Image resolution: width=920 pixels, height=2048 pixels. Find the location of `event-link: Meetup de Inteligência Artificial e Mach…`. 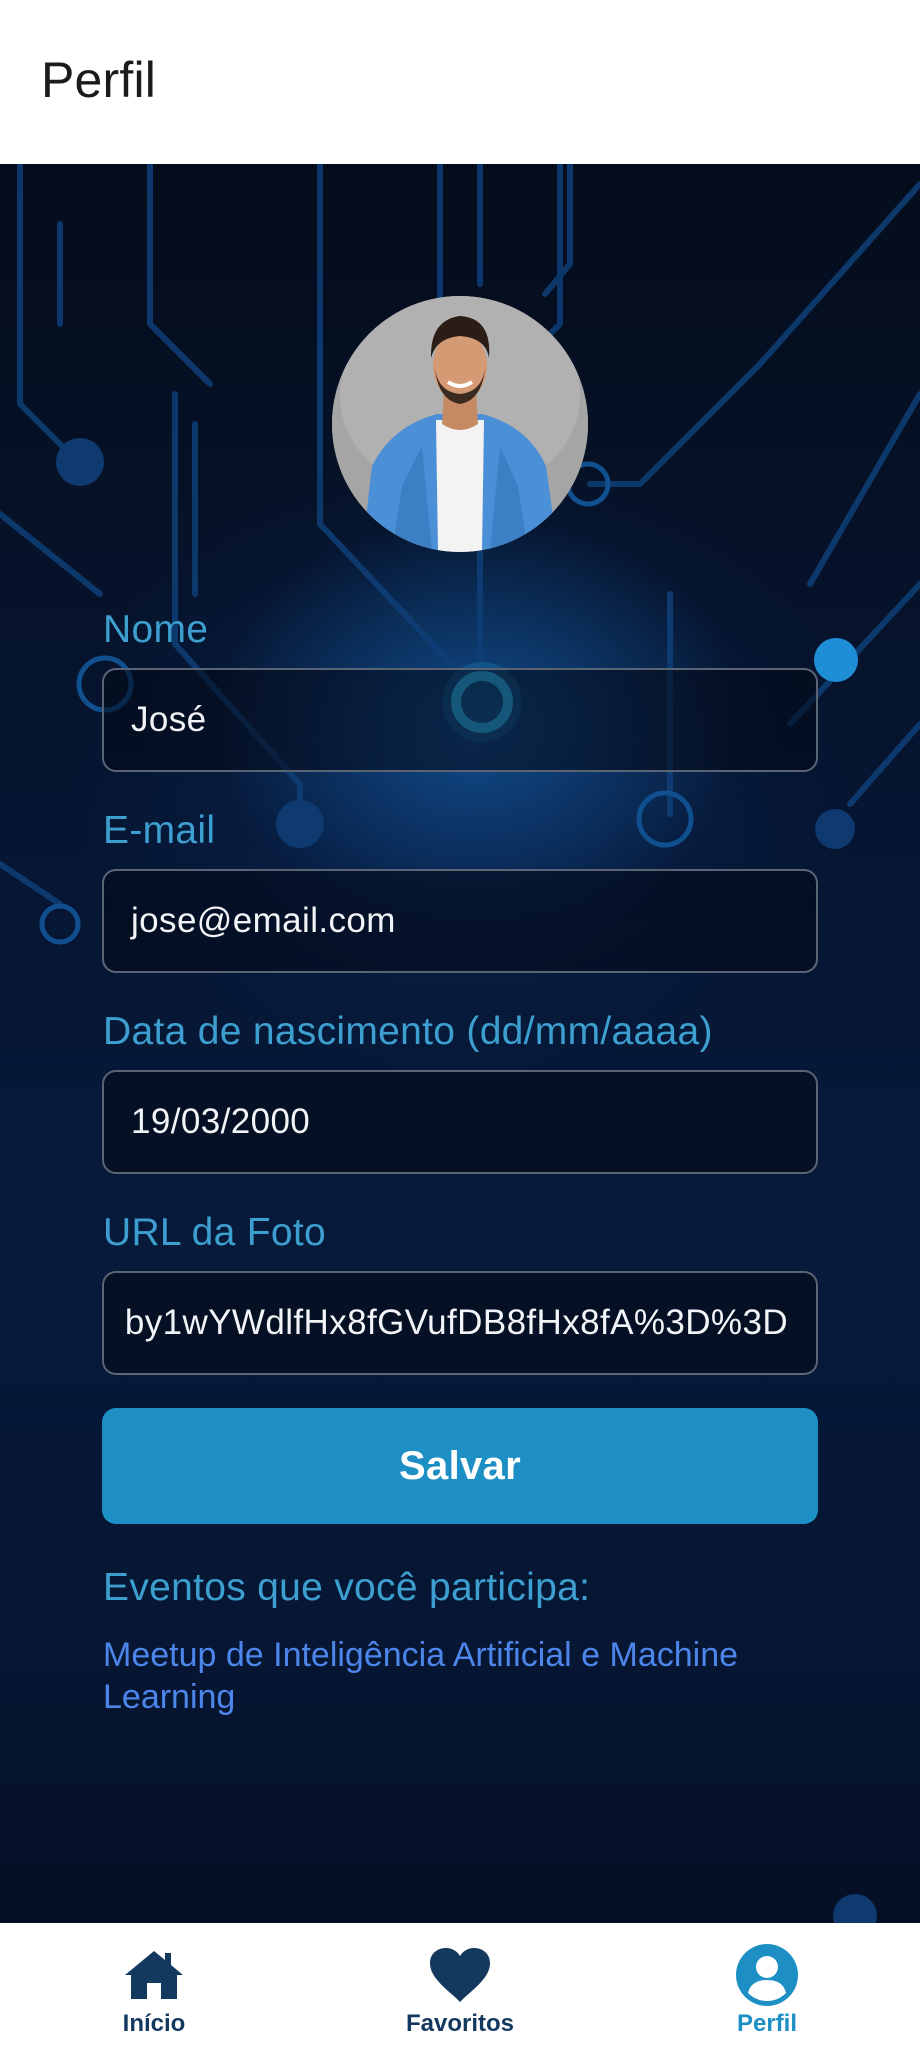

event-link: Meetup de Inteligência Artificial e Mach… is located at coordinates (463, 1676).